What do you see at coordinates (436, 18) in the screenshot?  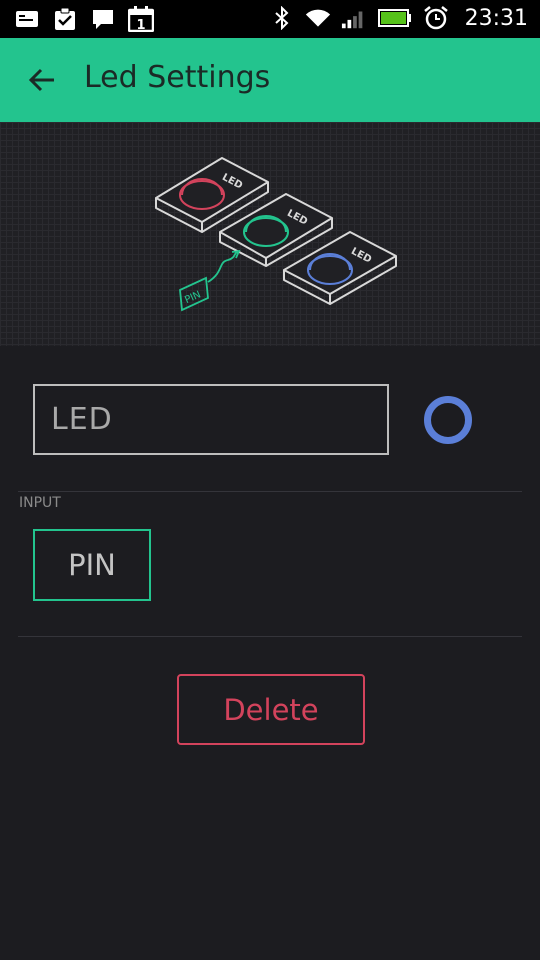 I see `alarm-icon` at bounding box center [436, 18].